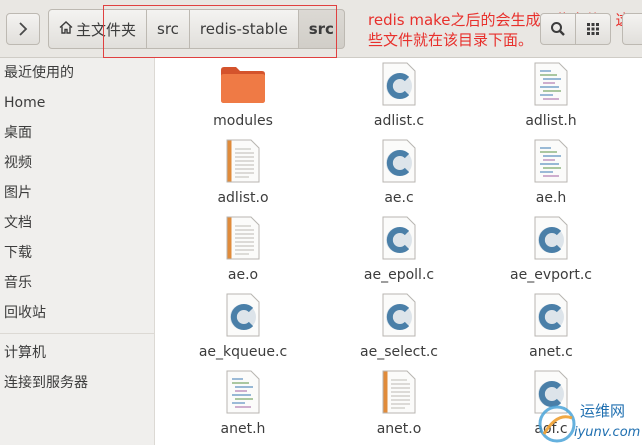 This screenshot has width=642, height=445. I want to click on file-name: adlist.h, so click(551, 121).